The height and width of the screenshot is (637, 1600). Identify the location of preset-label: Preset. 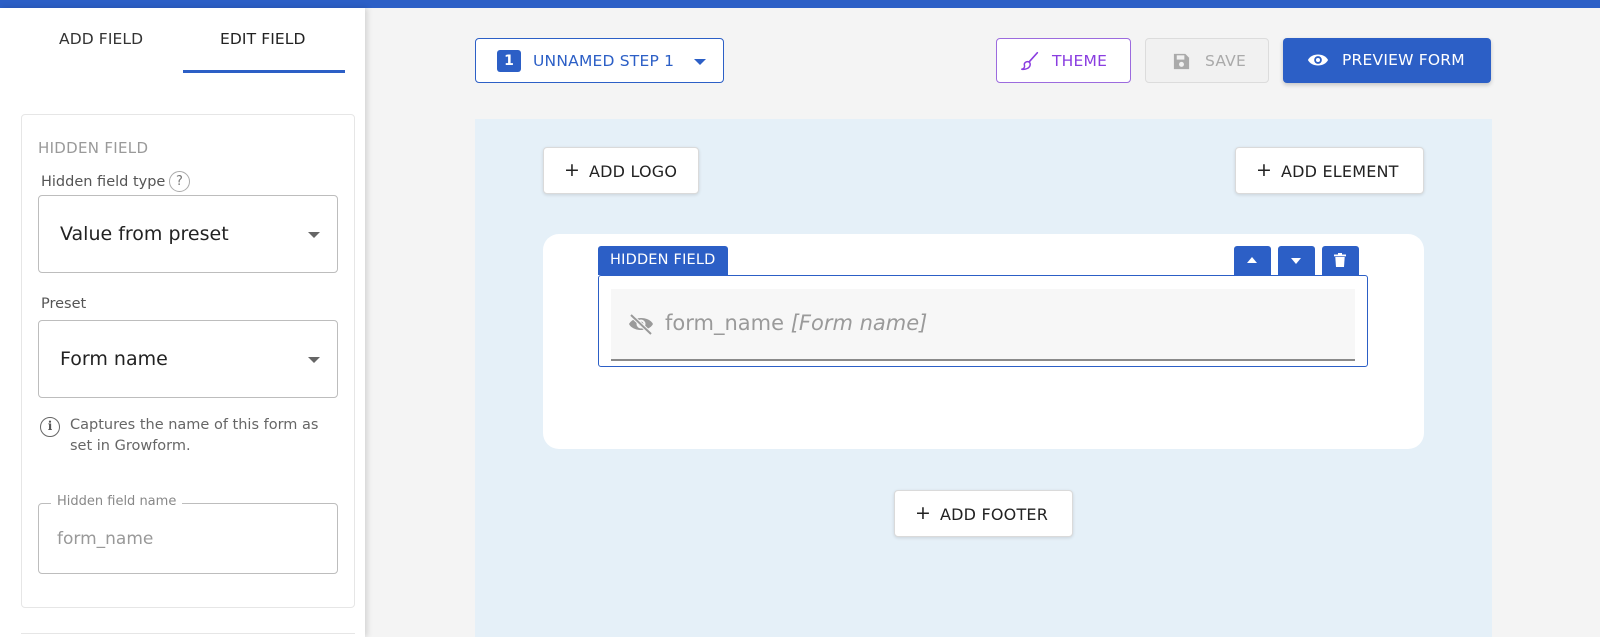
(64, 304).